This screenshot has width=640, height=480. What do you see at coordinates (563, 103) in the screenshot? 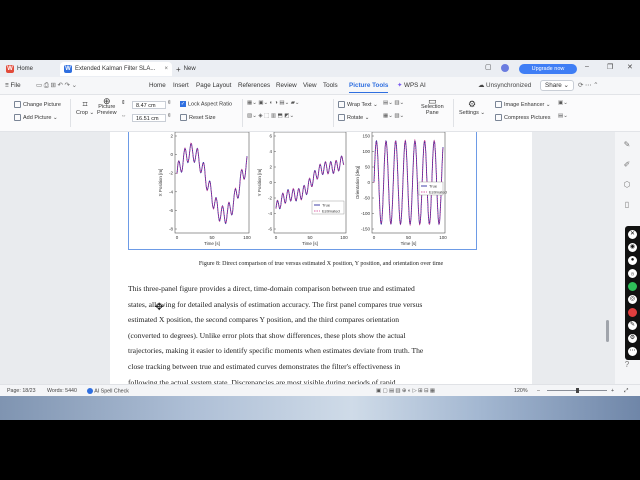
I see `extra-ribbon-row-1: ▣⌄` at bounding box center [563, 103].